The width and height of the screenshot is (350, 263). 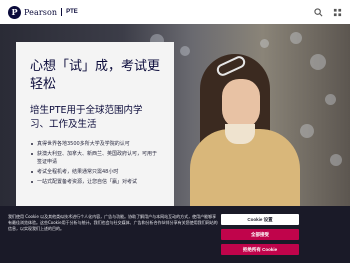 What do you see at coordinates (95, 75) in the screenshot?
I see `hero-title: 心想「试」成，考试更轻松` at bounding box center [95, 75].